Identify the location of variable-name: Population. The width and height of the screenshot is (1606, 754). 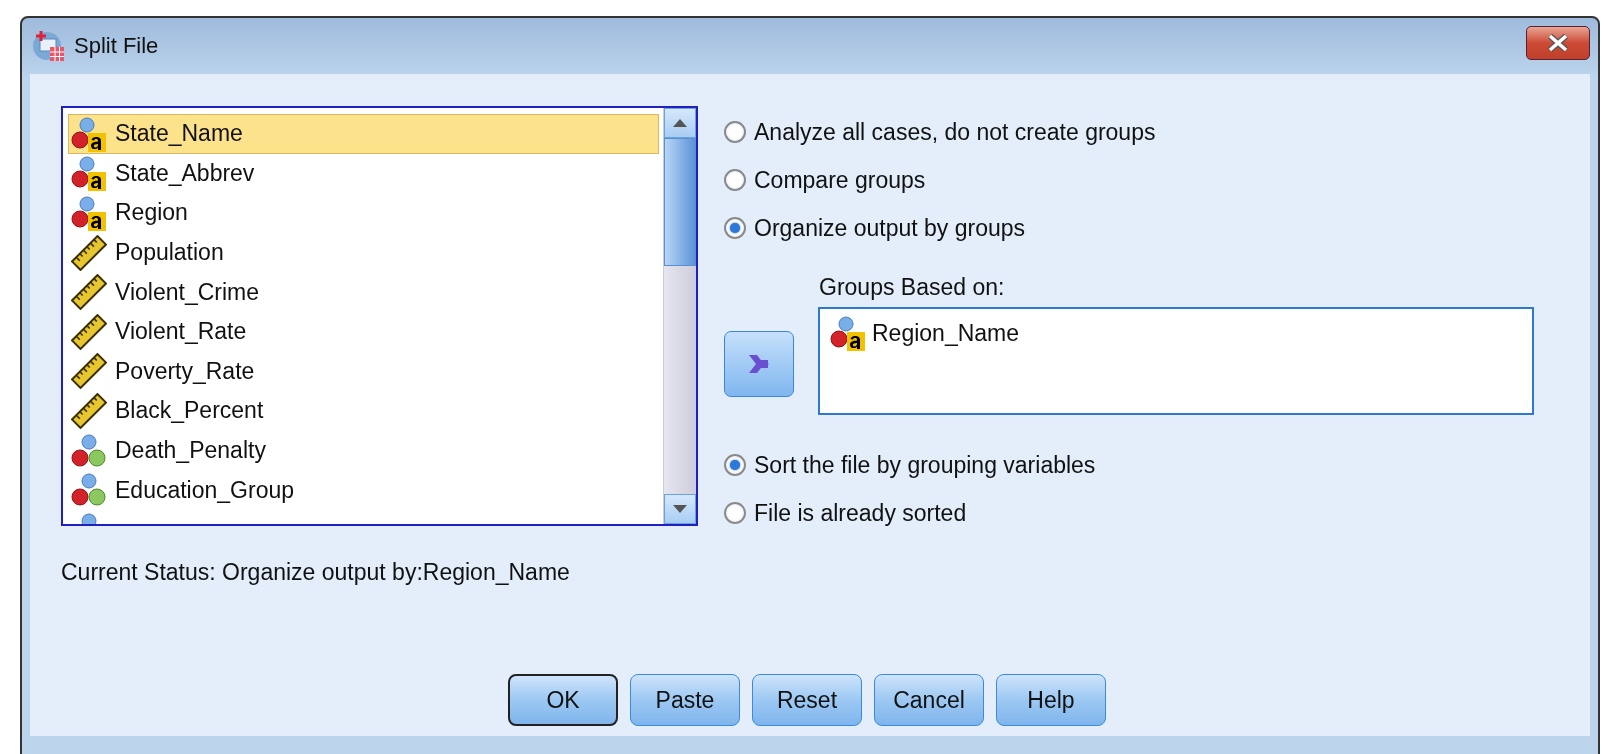
(169, 253).